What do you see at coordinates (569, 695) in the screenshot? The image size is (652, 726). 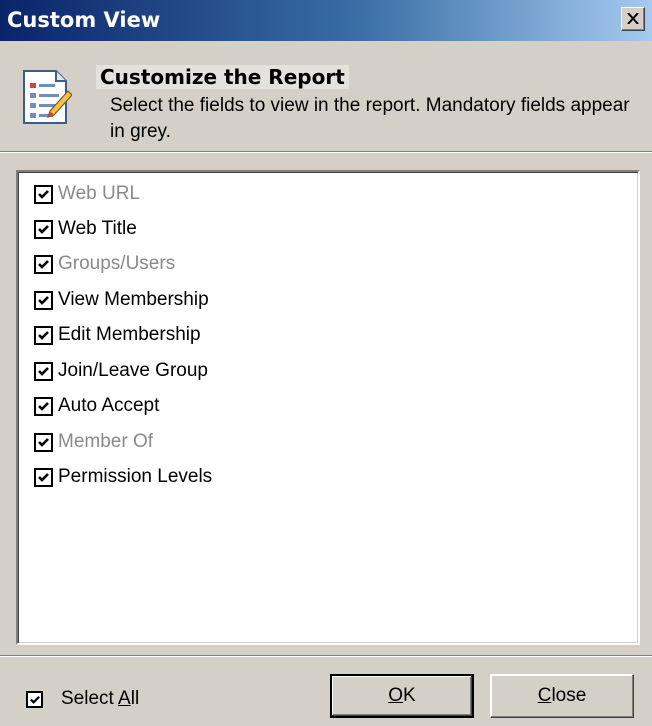 I see `close-label-rest: lose` at bounding box center [569, 695].